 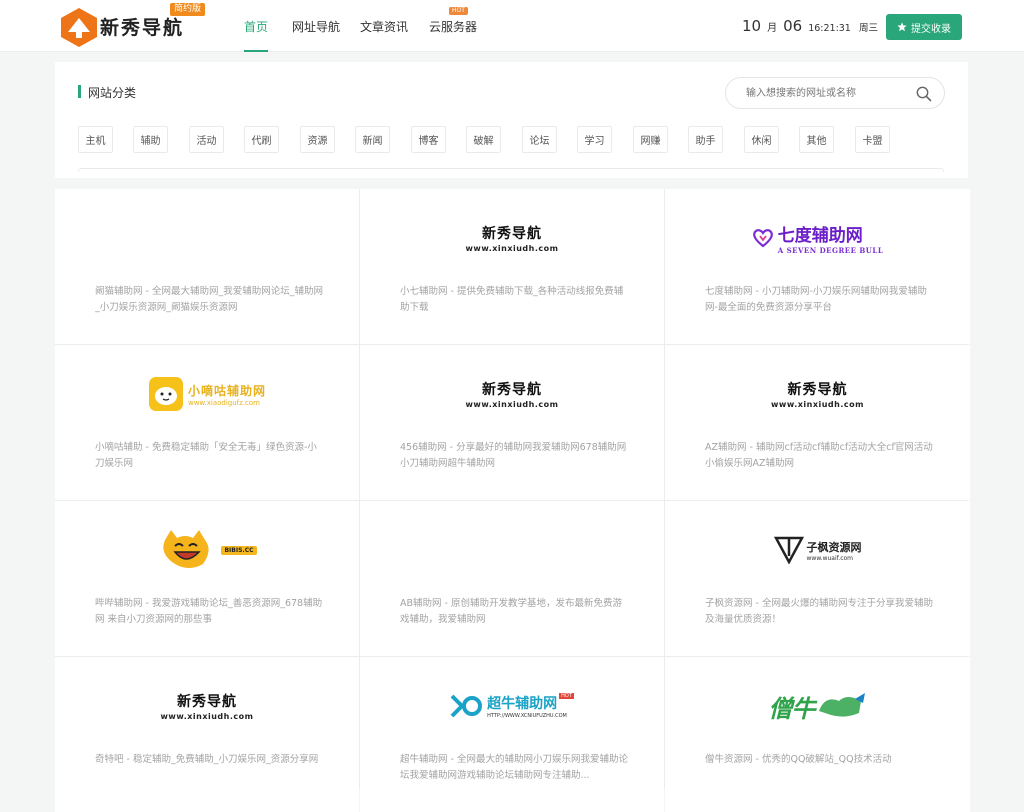 I want to click on star-icon, so click(x=902, y=27).